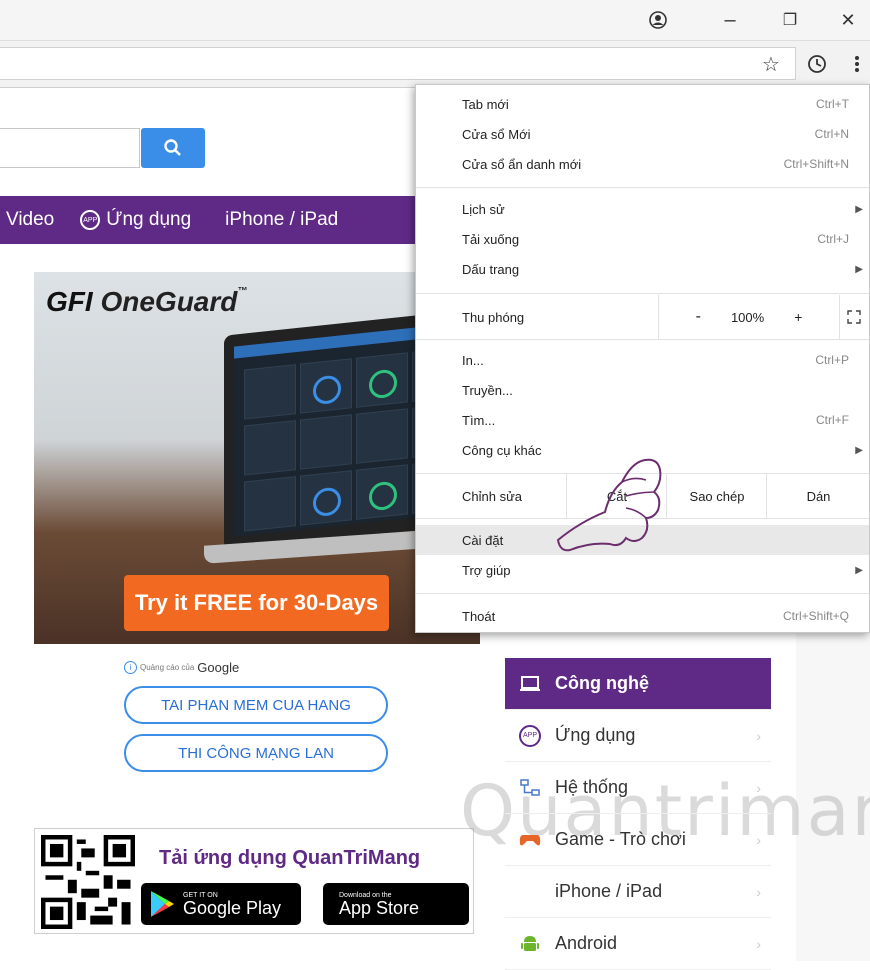  I want to click on star-icon: ☆, so click(771, 64).